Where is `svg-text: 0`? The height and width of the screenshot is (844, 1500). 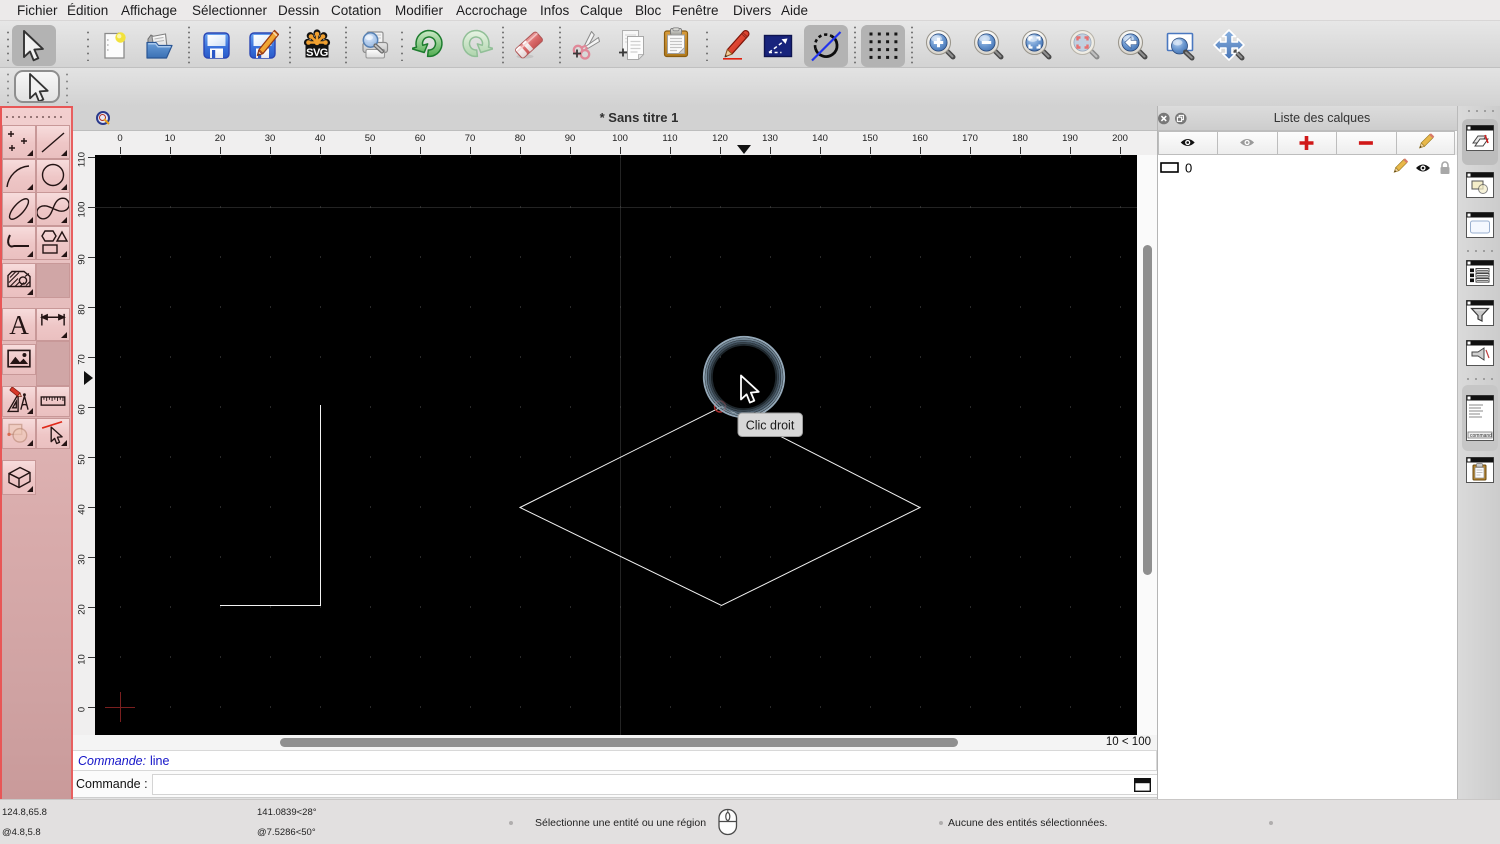
svg-text: 0 is located at coordinates (1188, 168).